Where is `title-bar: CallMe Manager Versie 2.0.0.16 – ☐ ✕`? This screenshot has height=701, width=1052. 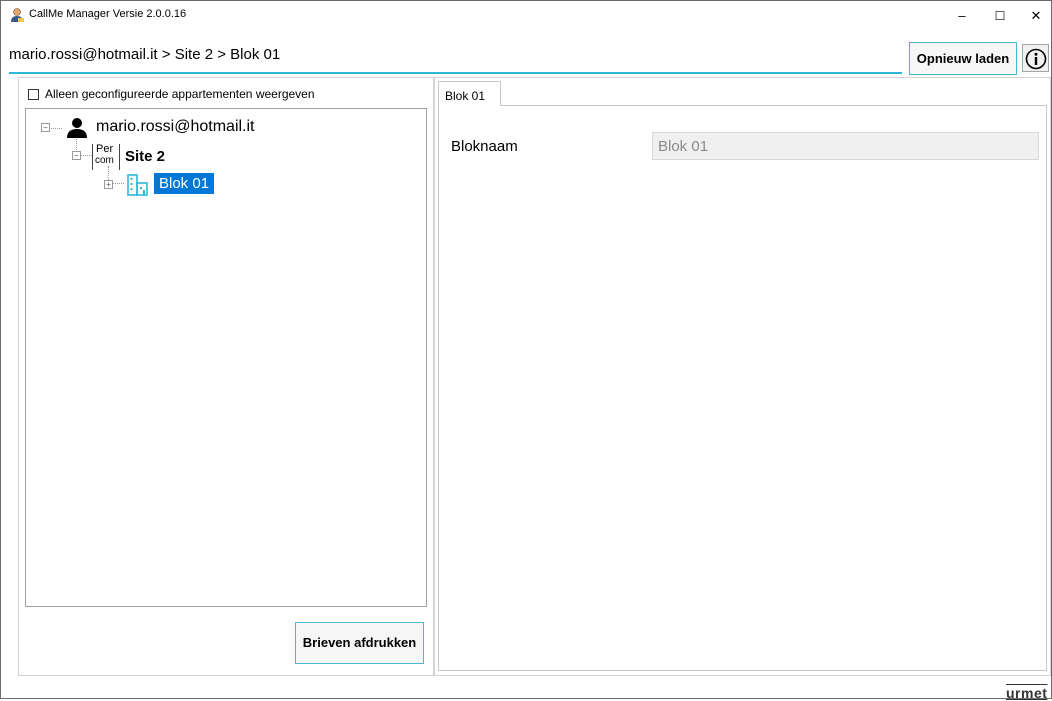
title-bar: CallMe Manager Versie 2.0.0.16 – ☐ ✕ is located at coordinates (526, 16).